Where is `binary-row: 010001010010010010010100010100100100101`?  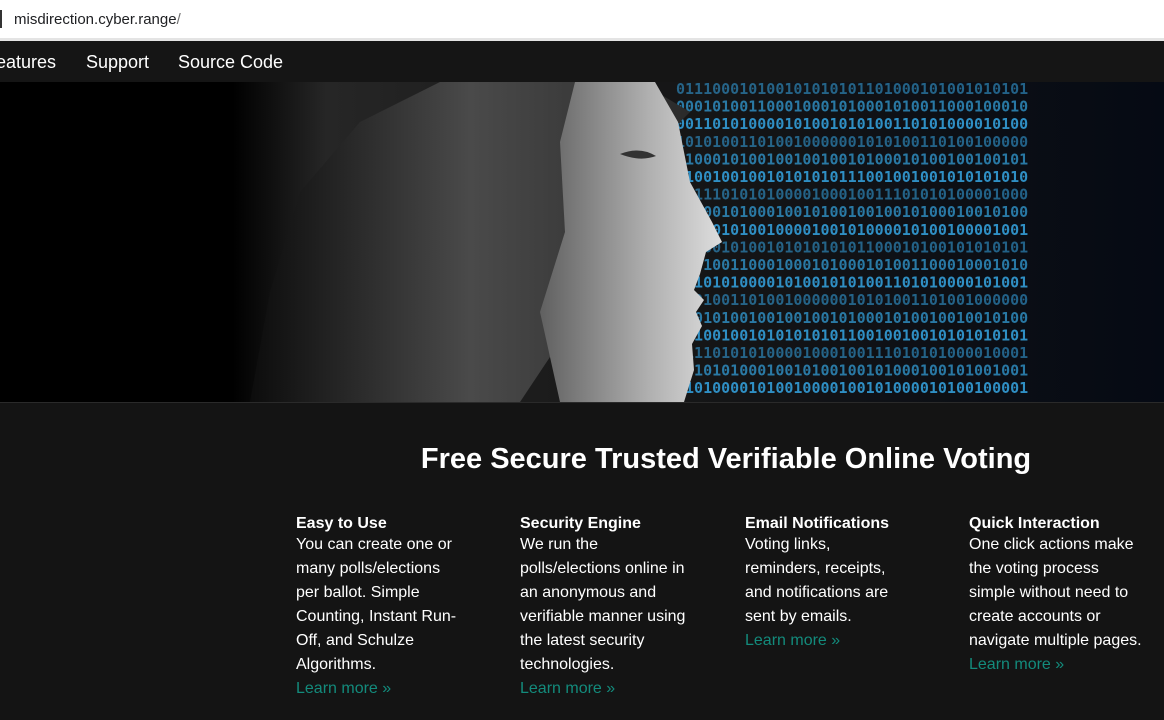
binary-row: 010001010010010010010100010100100100101 is located at coordinates (852, 159).